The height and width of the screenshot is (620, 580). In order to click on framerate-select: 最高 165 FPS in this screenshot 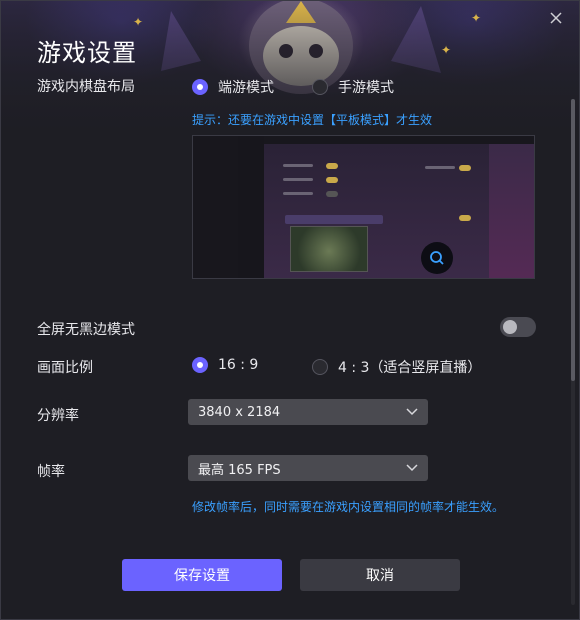, I will do `click(308, 468)`.